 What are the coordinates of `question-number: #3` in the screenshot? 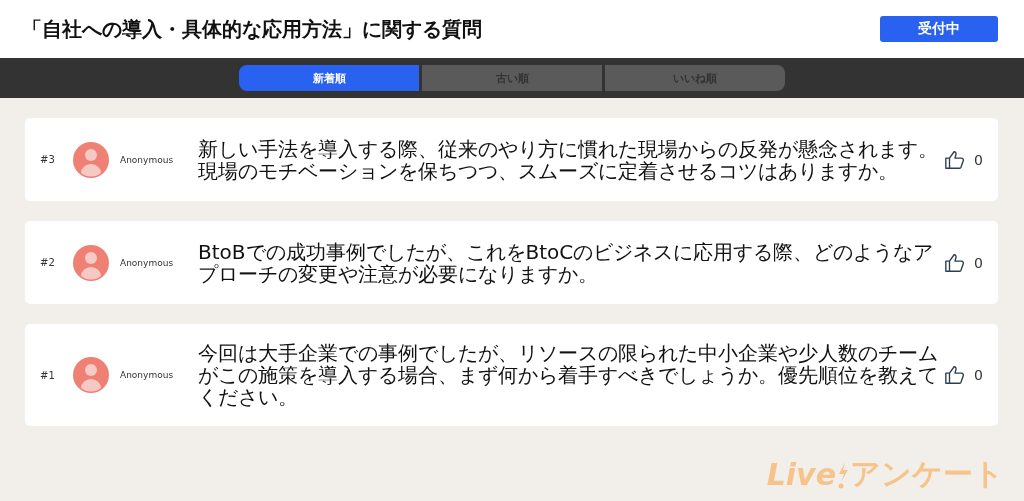 It's located at (47, 159).